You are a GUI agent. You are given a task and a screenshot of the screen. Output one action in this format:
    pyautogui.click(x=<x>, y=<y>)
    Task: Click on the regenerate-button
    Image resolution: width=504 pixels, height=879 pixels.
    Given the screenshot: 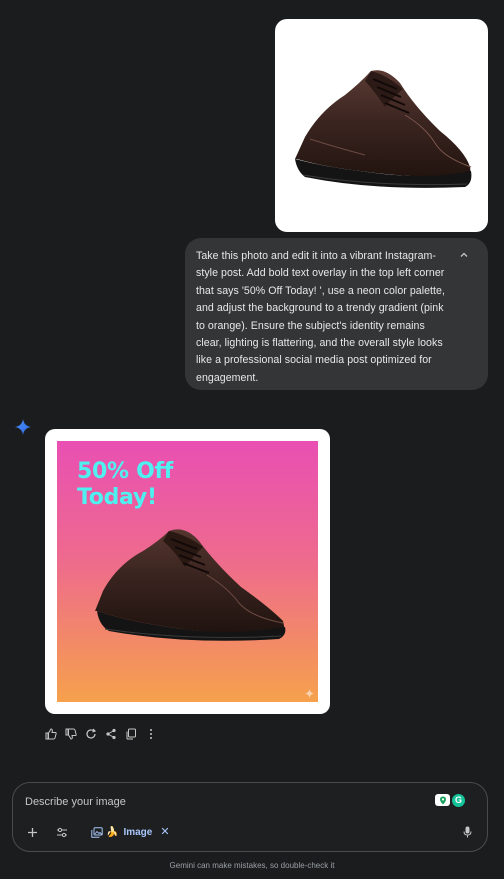 What is the action you would take?
    pyautogui.click(x=90, y=734)
    